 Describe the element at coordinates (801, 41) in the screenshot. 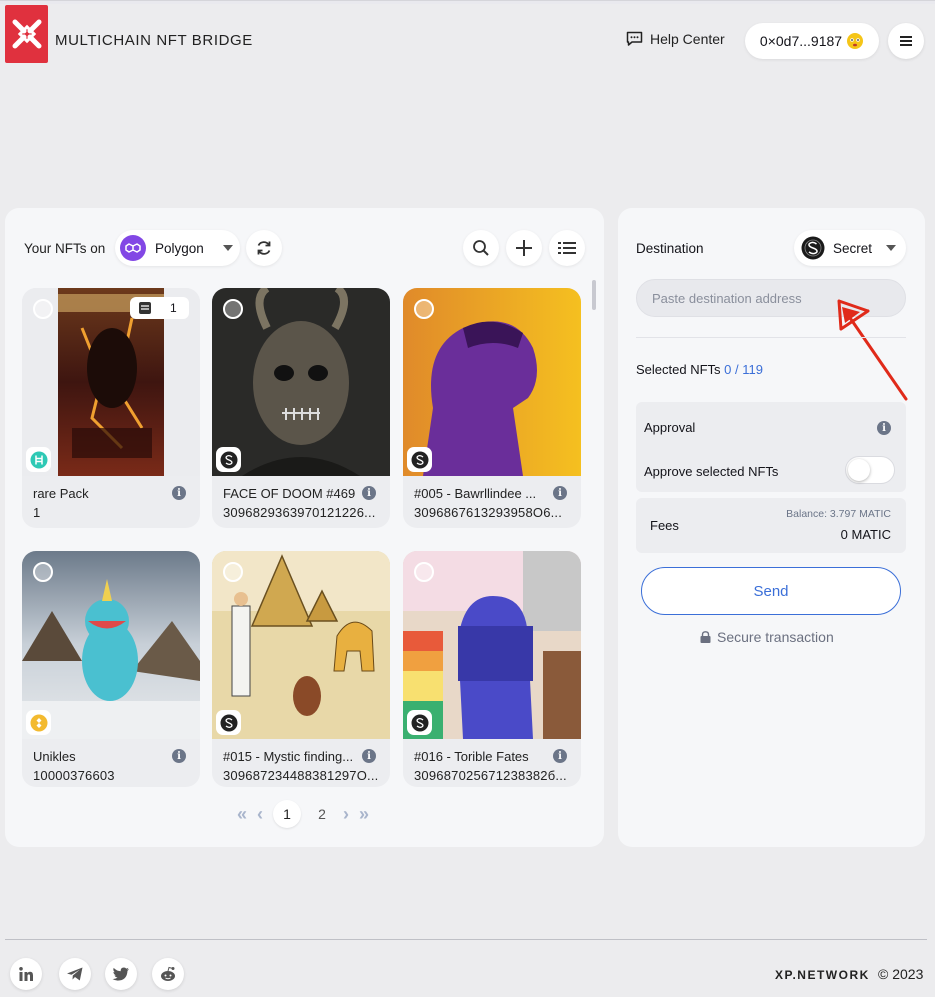

I see `wallet-address: 0×0d7...9187` at that location.